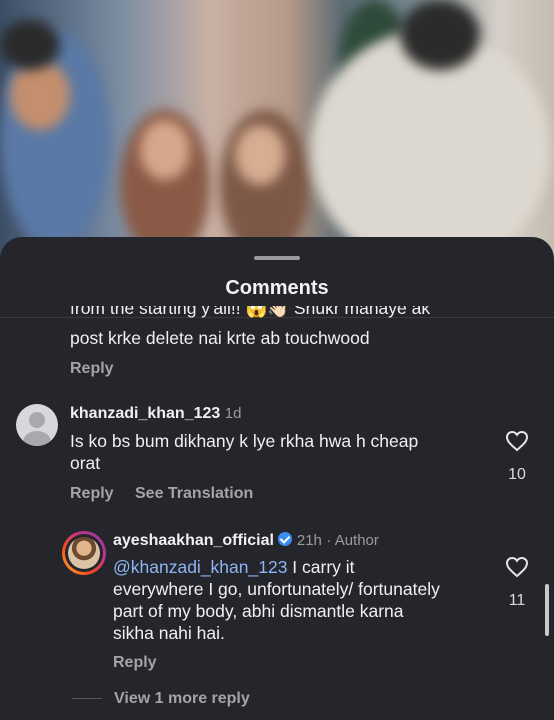 This screenshot has height=720, width=554. Describe the element at coordinates (30, 45) in the screenshot. I see `hair-left-shape` at that location.